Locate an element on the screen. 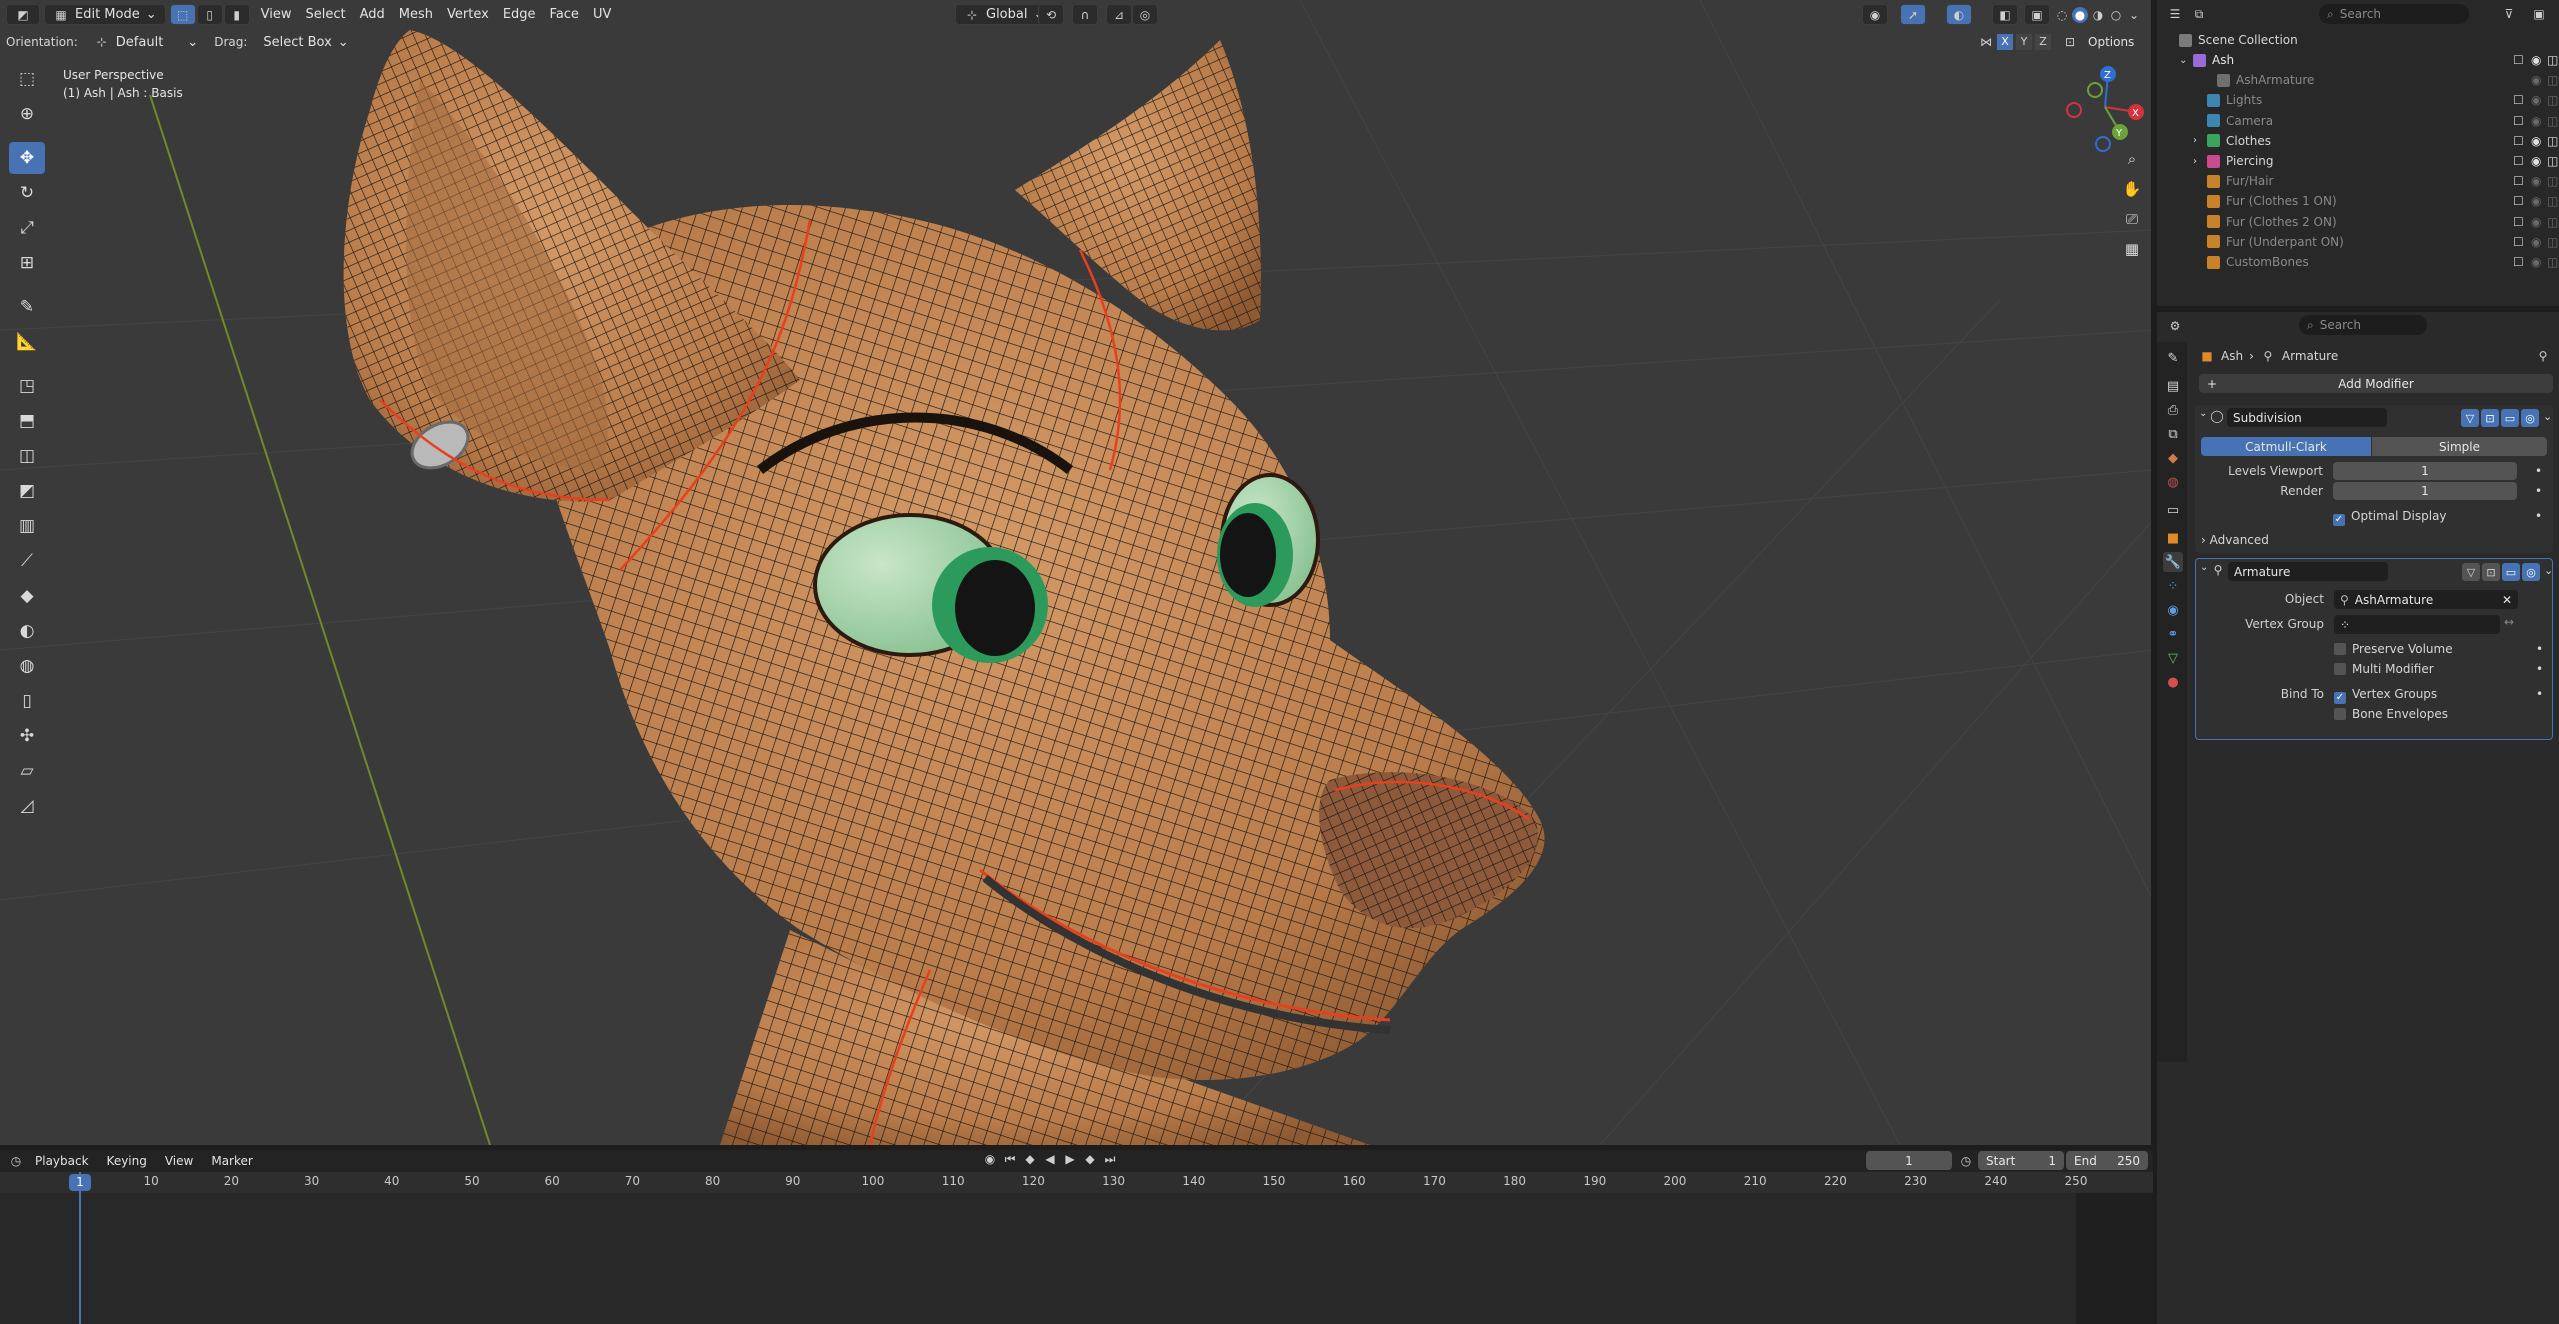 Image resolution: width=2559 pixels, height=1324 pixels. outliner-search: ⌕ Search is located at coordinates (2394, 14).